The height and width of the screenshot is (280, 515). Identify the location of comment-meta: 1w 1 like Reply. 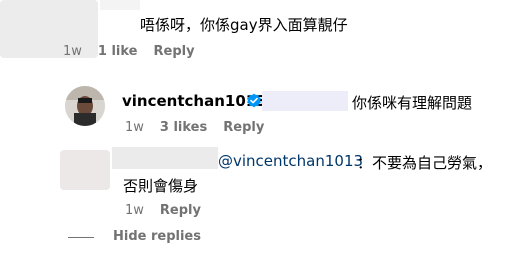
(129, 51).